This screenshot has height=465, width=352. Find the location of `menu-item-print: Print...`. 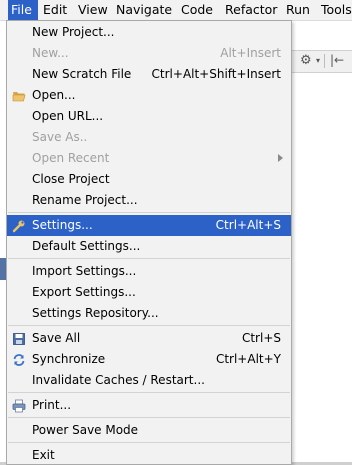

menu-item-print: Print... is located at coordinates (149, 405).